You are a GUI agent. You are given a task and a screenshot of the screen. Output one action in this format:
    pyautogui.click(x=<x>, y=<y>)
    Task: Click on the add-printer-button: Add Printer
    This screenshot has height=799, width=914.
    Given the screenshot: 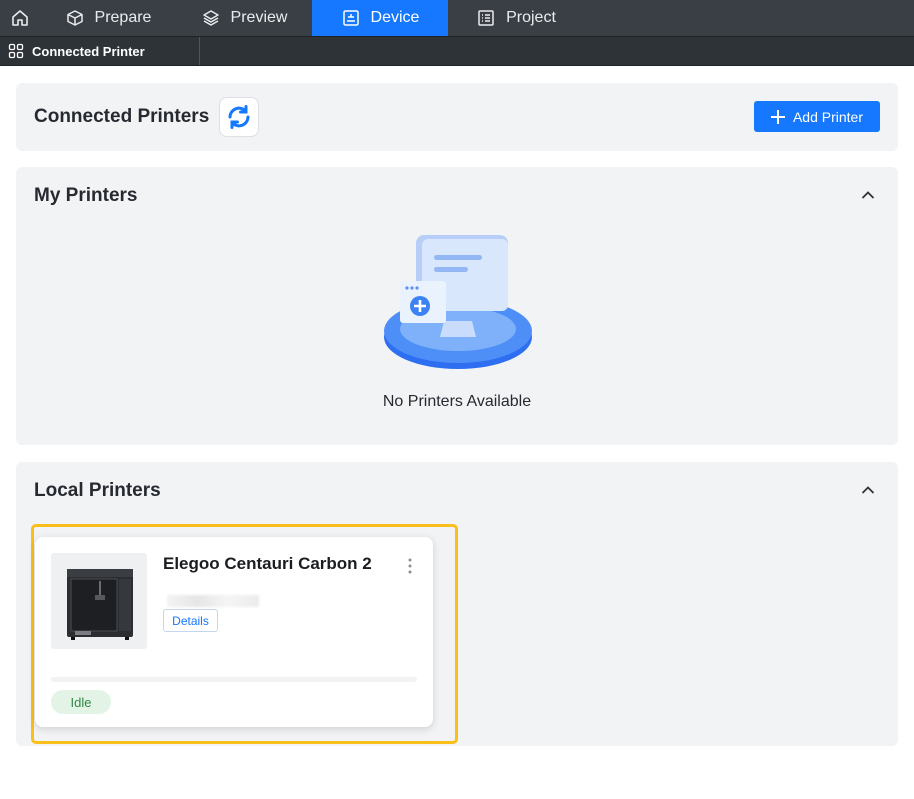 What is the action you would take?
    pyautogui.click(x=817, y=116)
    